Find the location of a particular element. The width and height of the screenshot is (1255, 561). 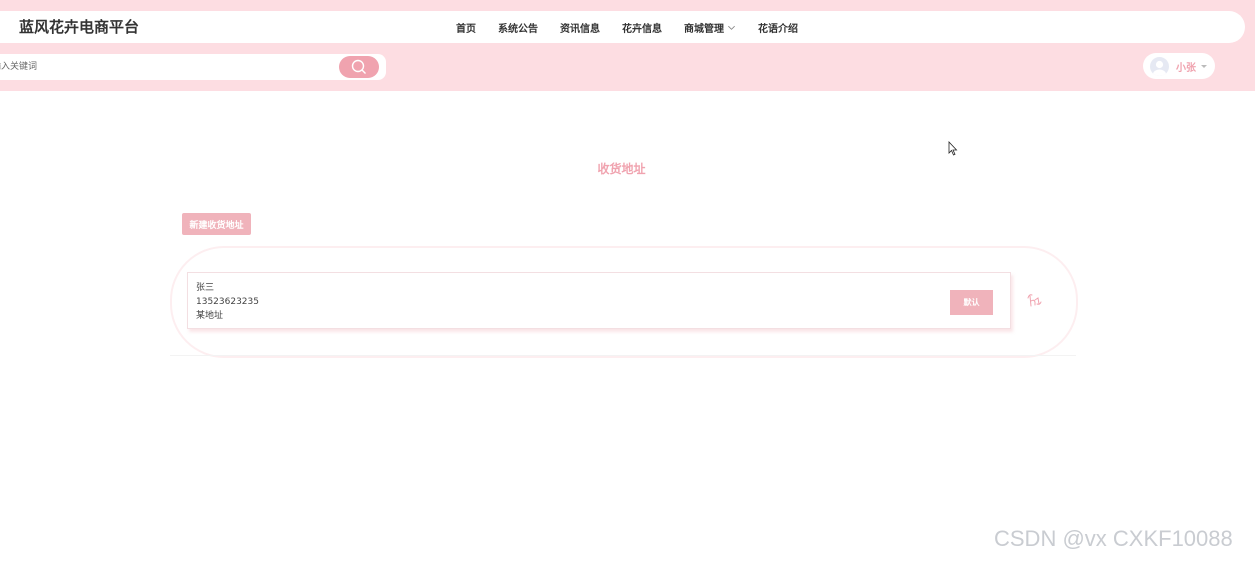

nav-label: 花卉信息 is located at coordinates (642, 29).